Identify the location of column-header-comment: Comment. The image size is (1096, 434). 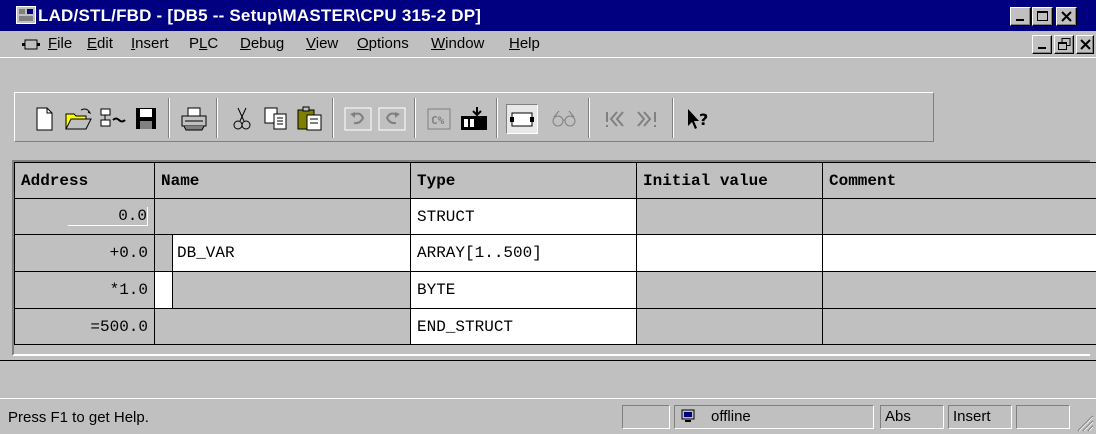
(959, 180).